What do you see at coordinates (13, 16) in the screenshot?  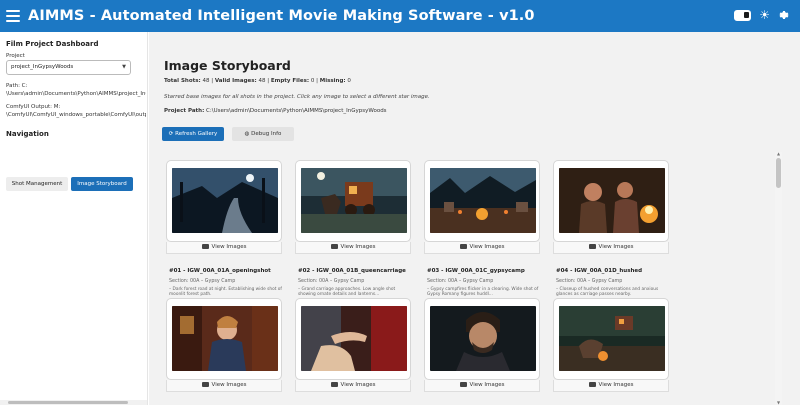 I see `hamburger-icon` at bounding box center [13, 16].